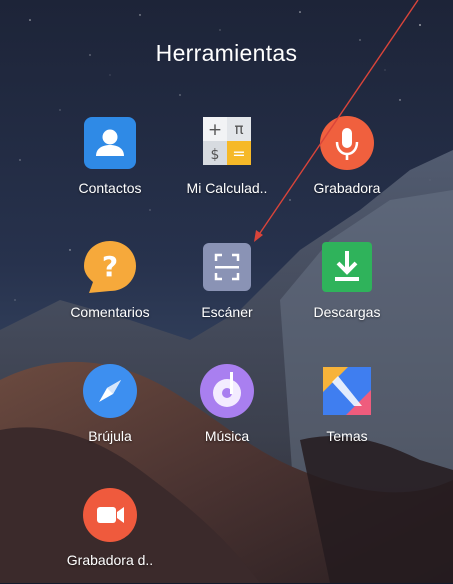  Describe the element at coordinates (227, 391) in the screenshot. I see `music-icon` at that location.